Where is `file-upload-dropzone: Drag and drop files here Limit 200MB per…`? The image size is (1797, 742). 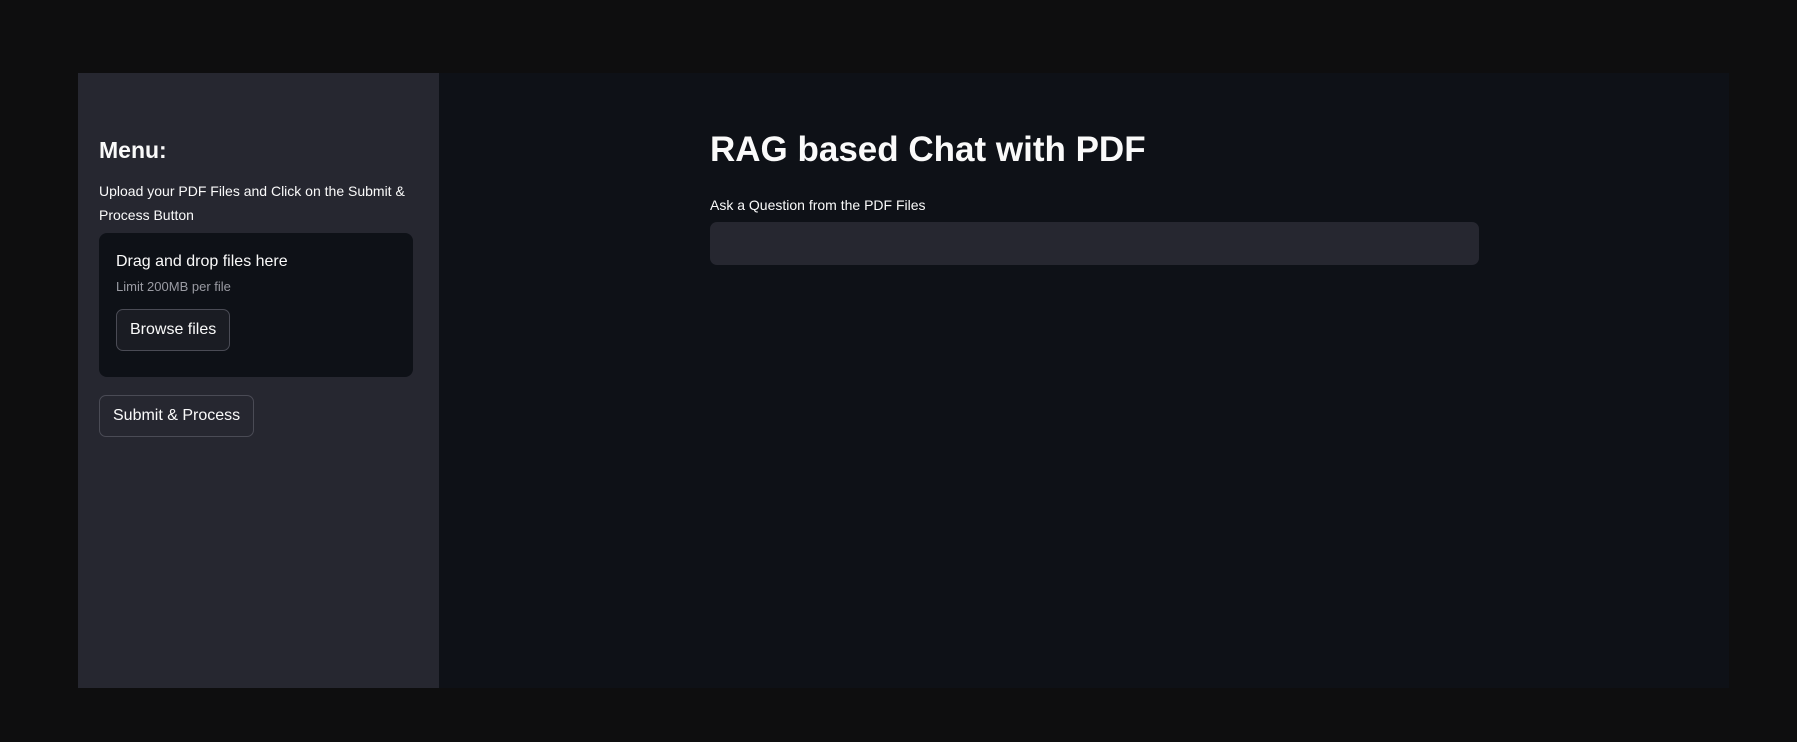
file-upload-dropzone: Drag and drop files here Limit 200MB per… is located at coordinates (256, 305).